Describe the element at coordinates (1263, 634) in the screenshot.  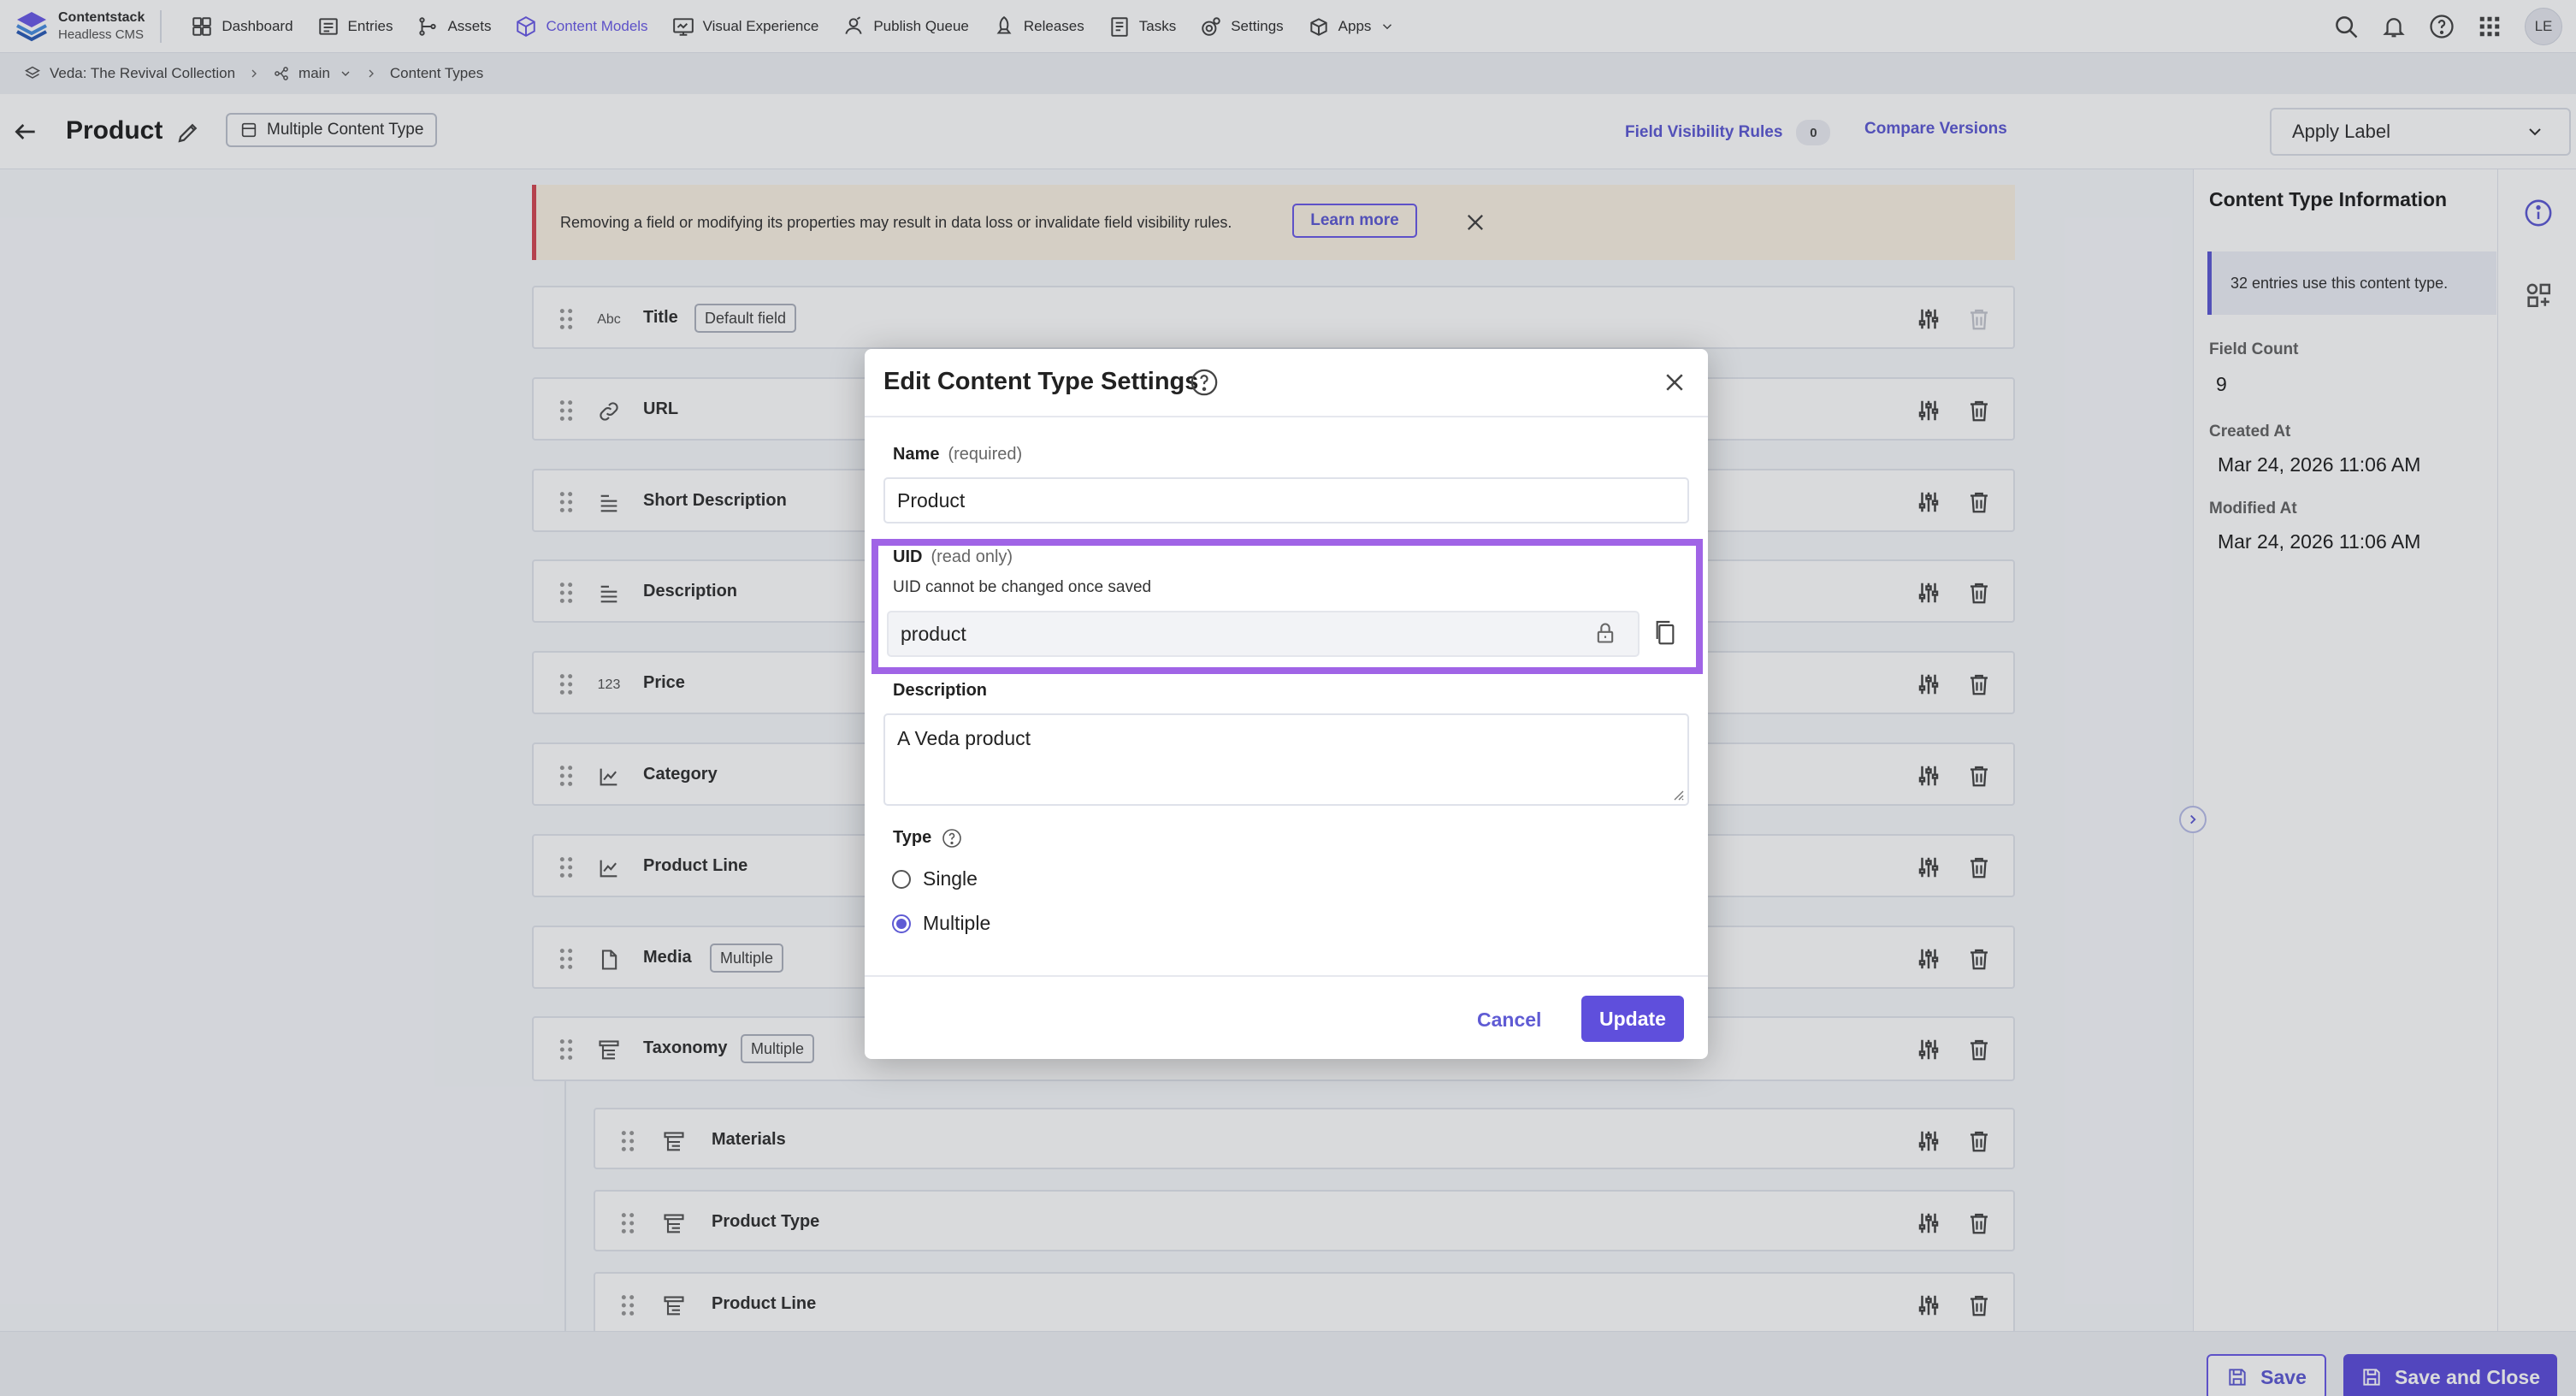
I see `uid-input: product` at that location.